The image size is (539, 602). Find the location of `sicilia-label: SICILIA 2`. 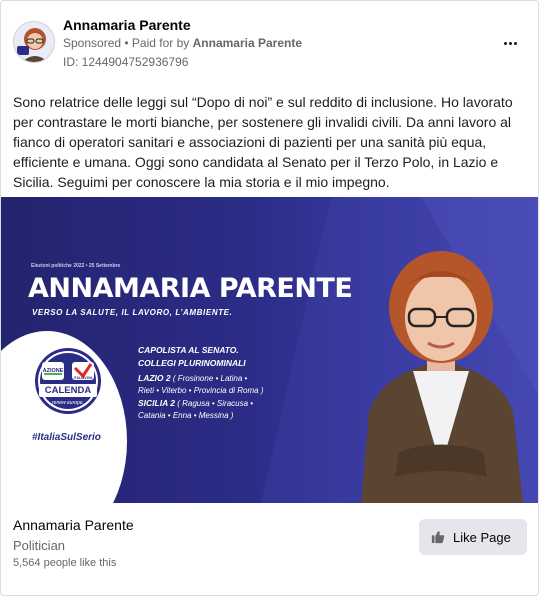

sicilia-label: SICILIA 2 is located at coordinates (156, 403).